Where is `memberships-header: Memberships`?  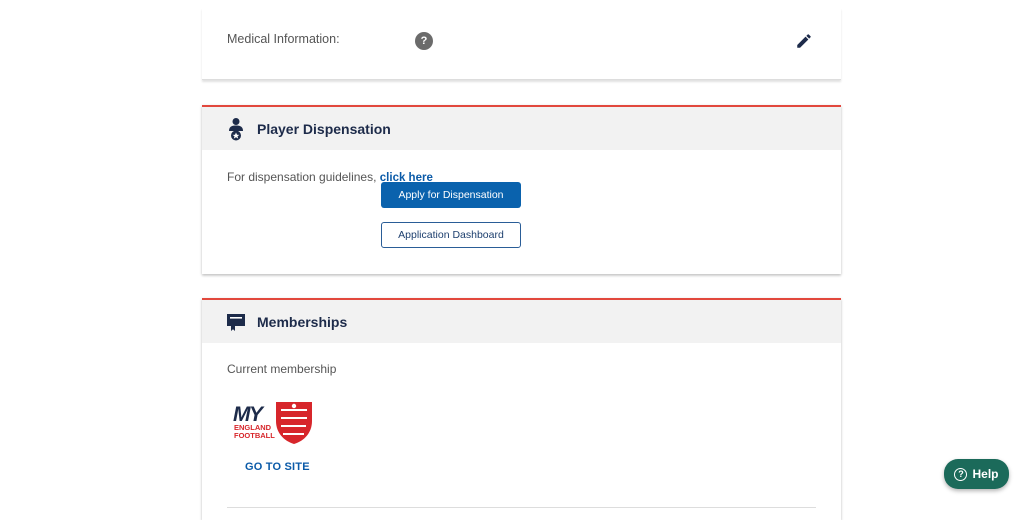 memberships-header: Memberships is located at coordinates (521, 321).